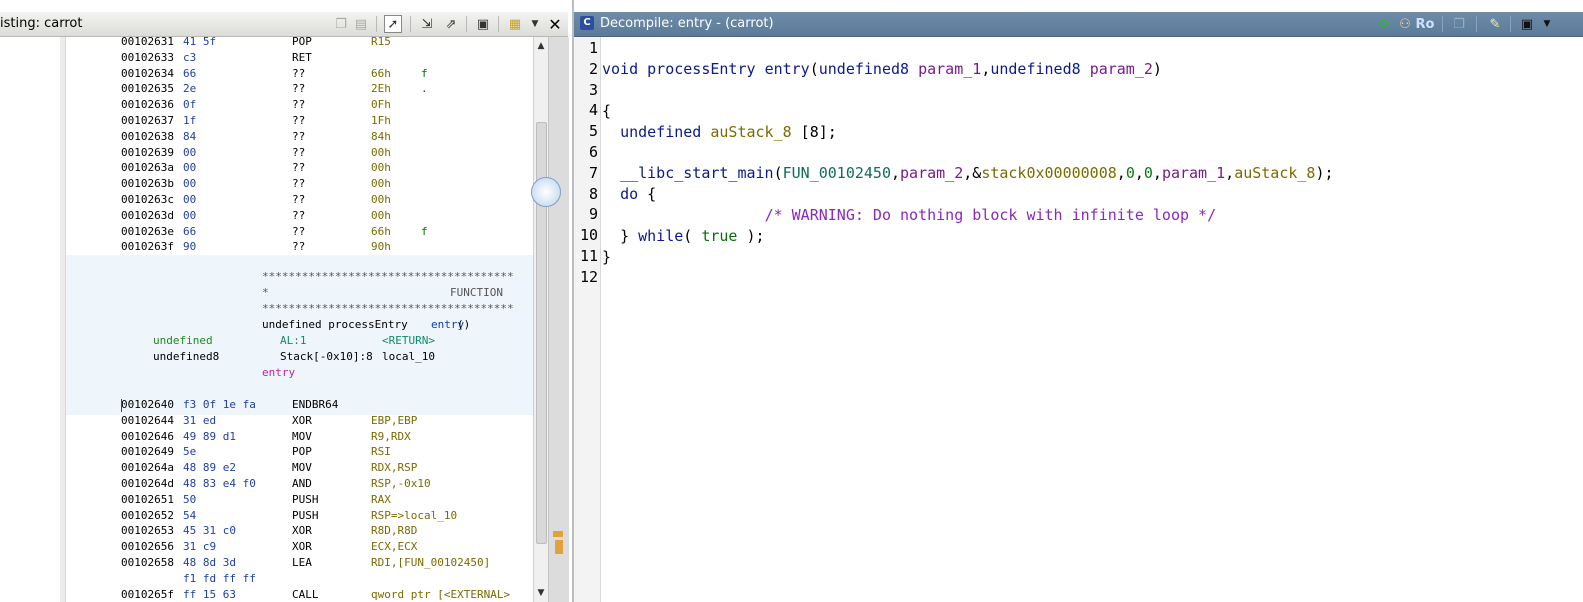 The image size is (1583, 602). I want to click on text-cursor, so click(121, 405).